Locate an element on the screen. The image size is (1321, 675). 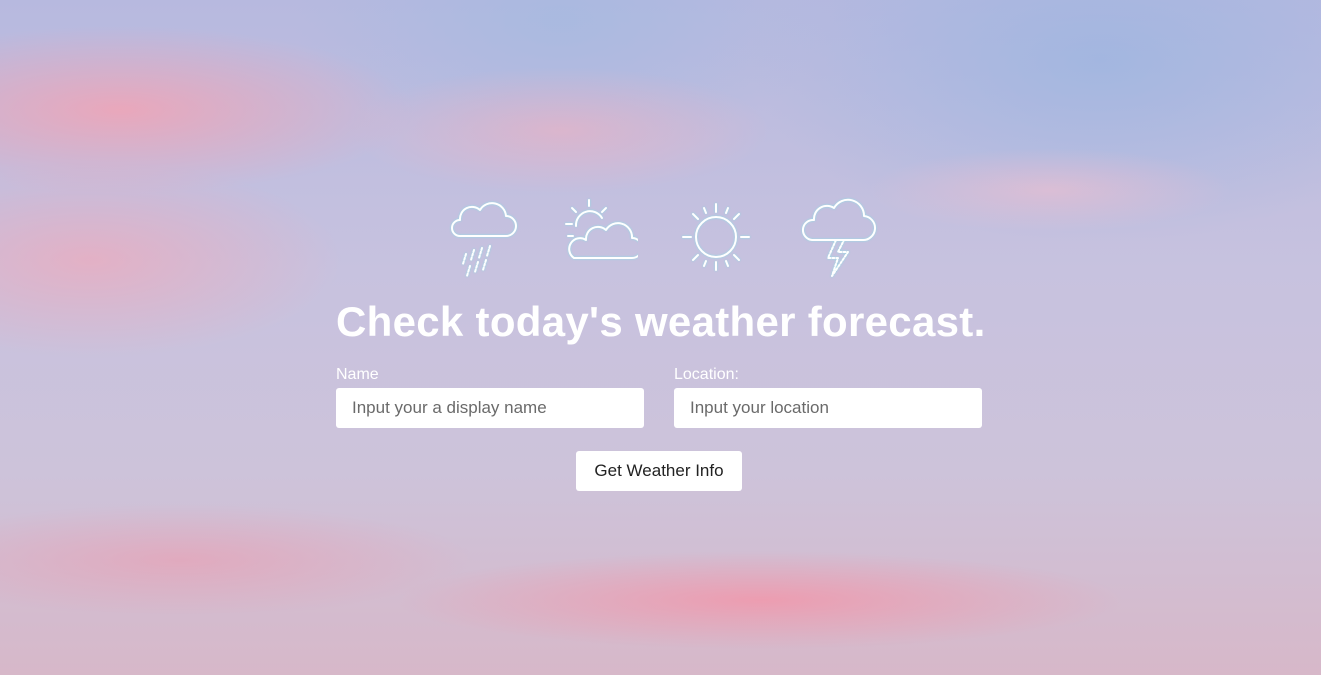
partly-sunny-icon is located at coordinates (598, 239).